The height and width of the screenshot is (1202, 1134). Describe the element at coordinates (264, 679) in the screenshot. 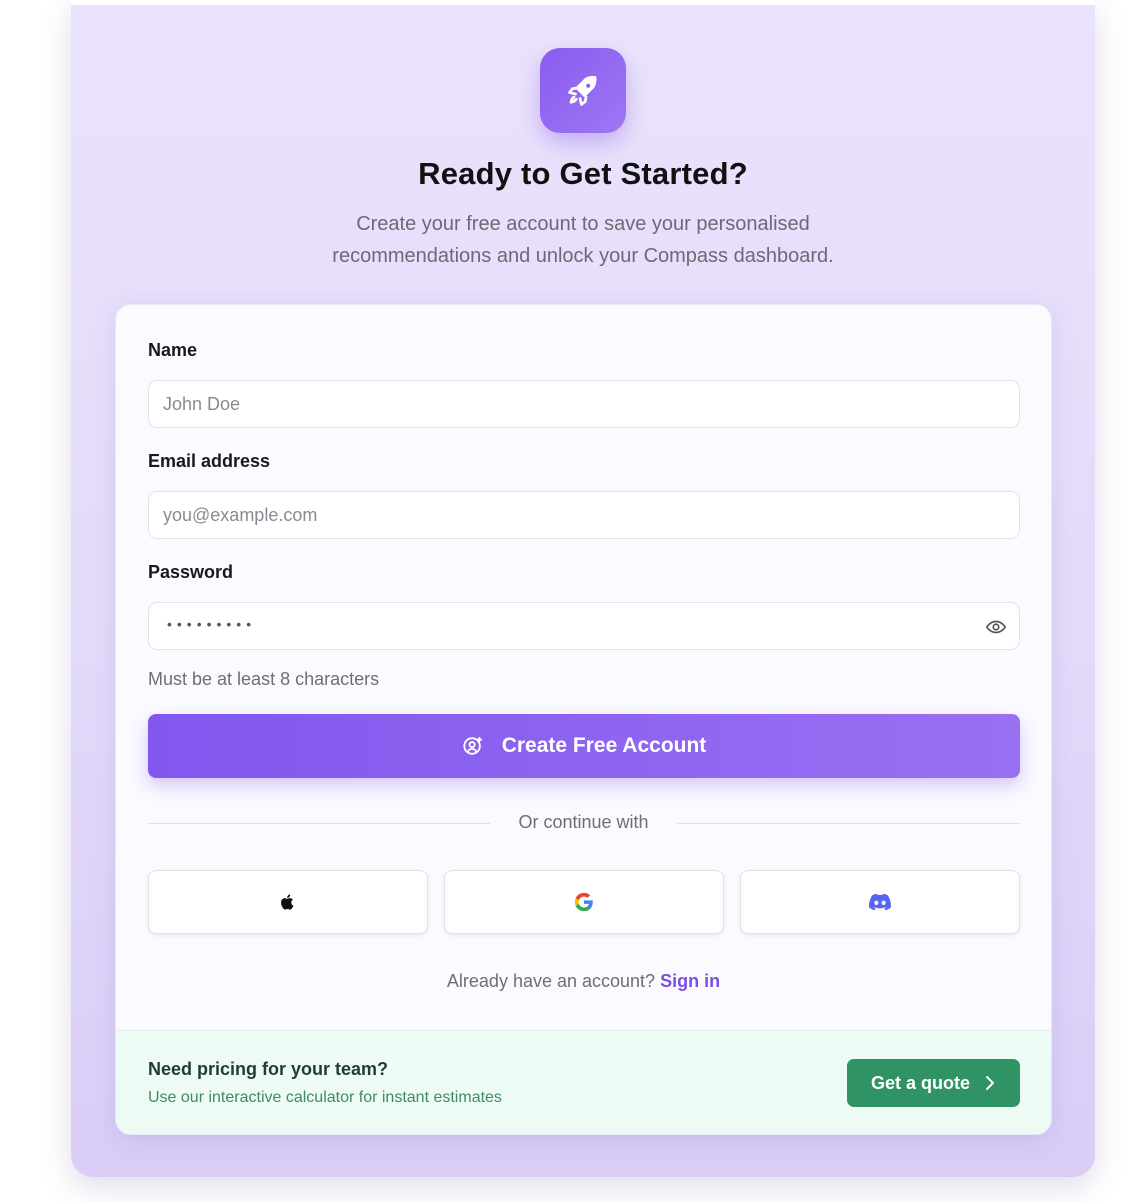

I see `password-hint: Must be at least 8 characters` at that location.